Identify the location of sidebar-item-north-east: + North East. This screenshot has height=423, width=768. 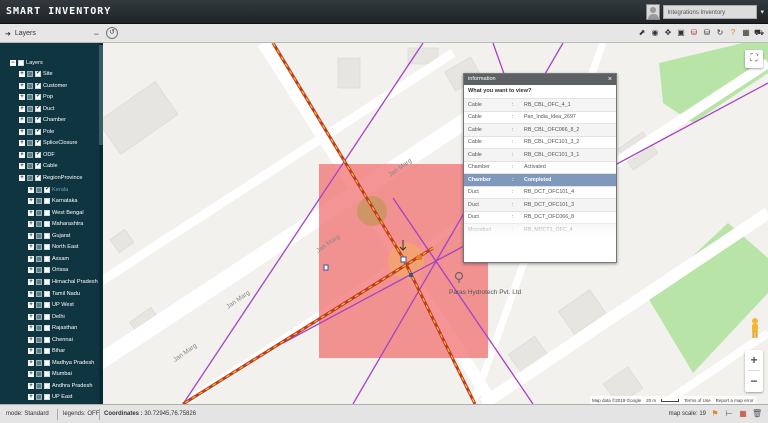
(53, 247).